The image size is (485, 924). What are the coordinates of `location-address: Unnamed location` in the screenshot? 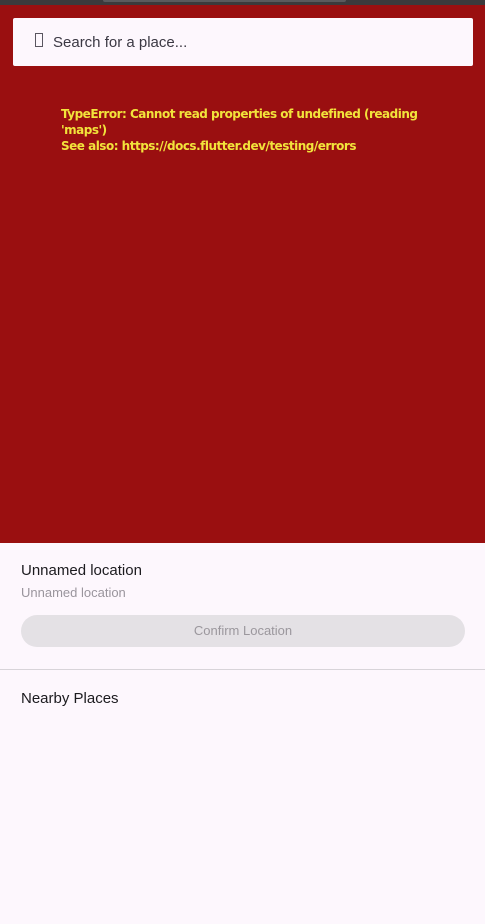 It's located at (73, 592).